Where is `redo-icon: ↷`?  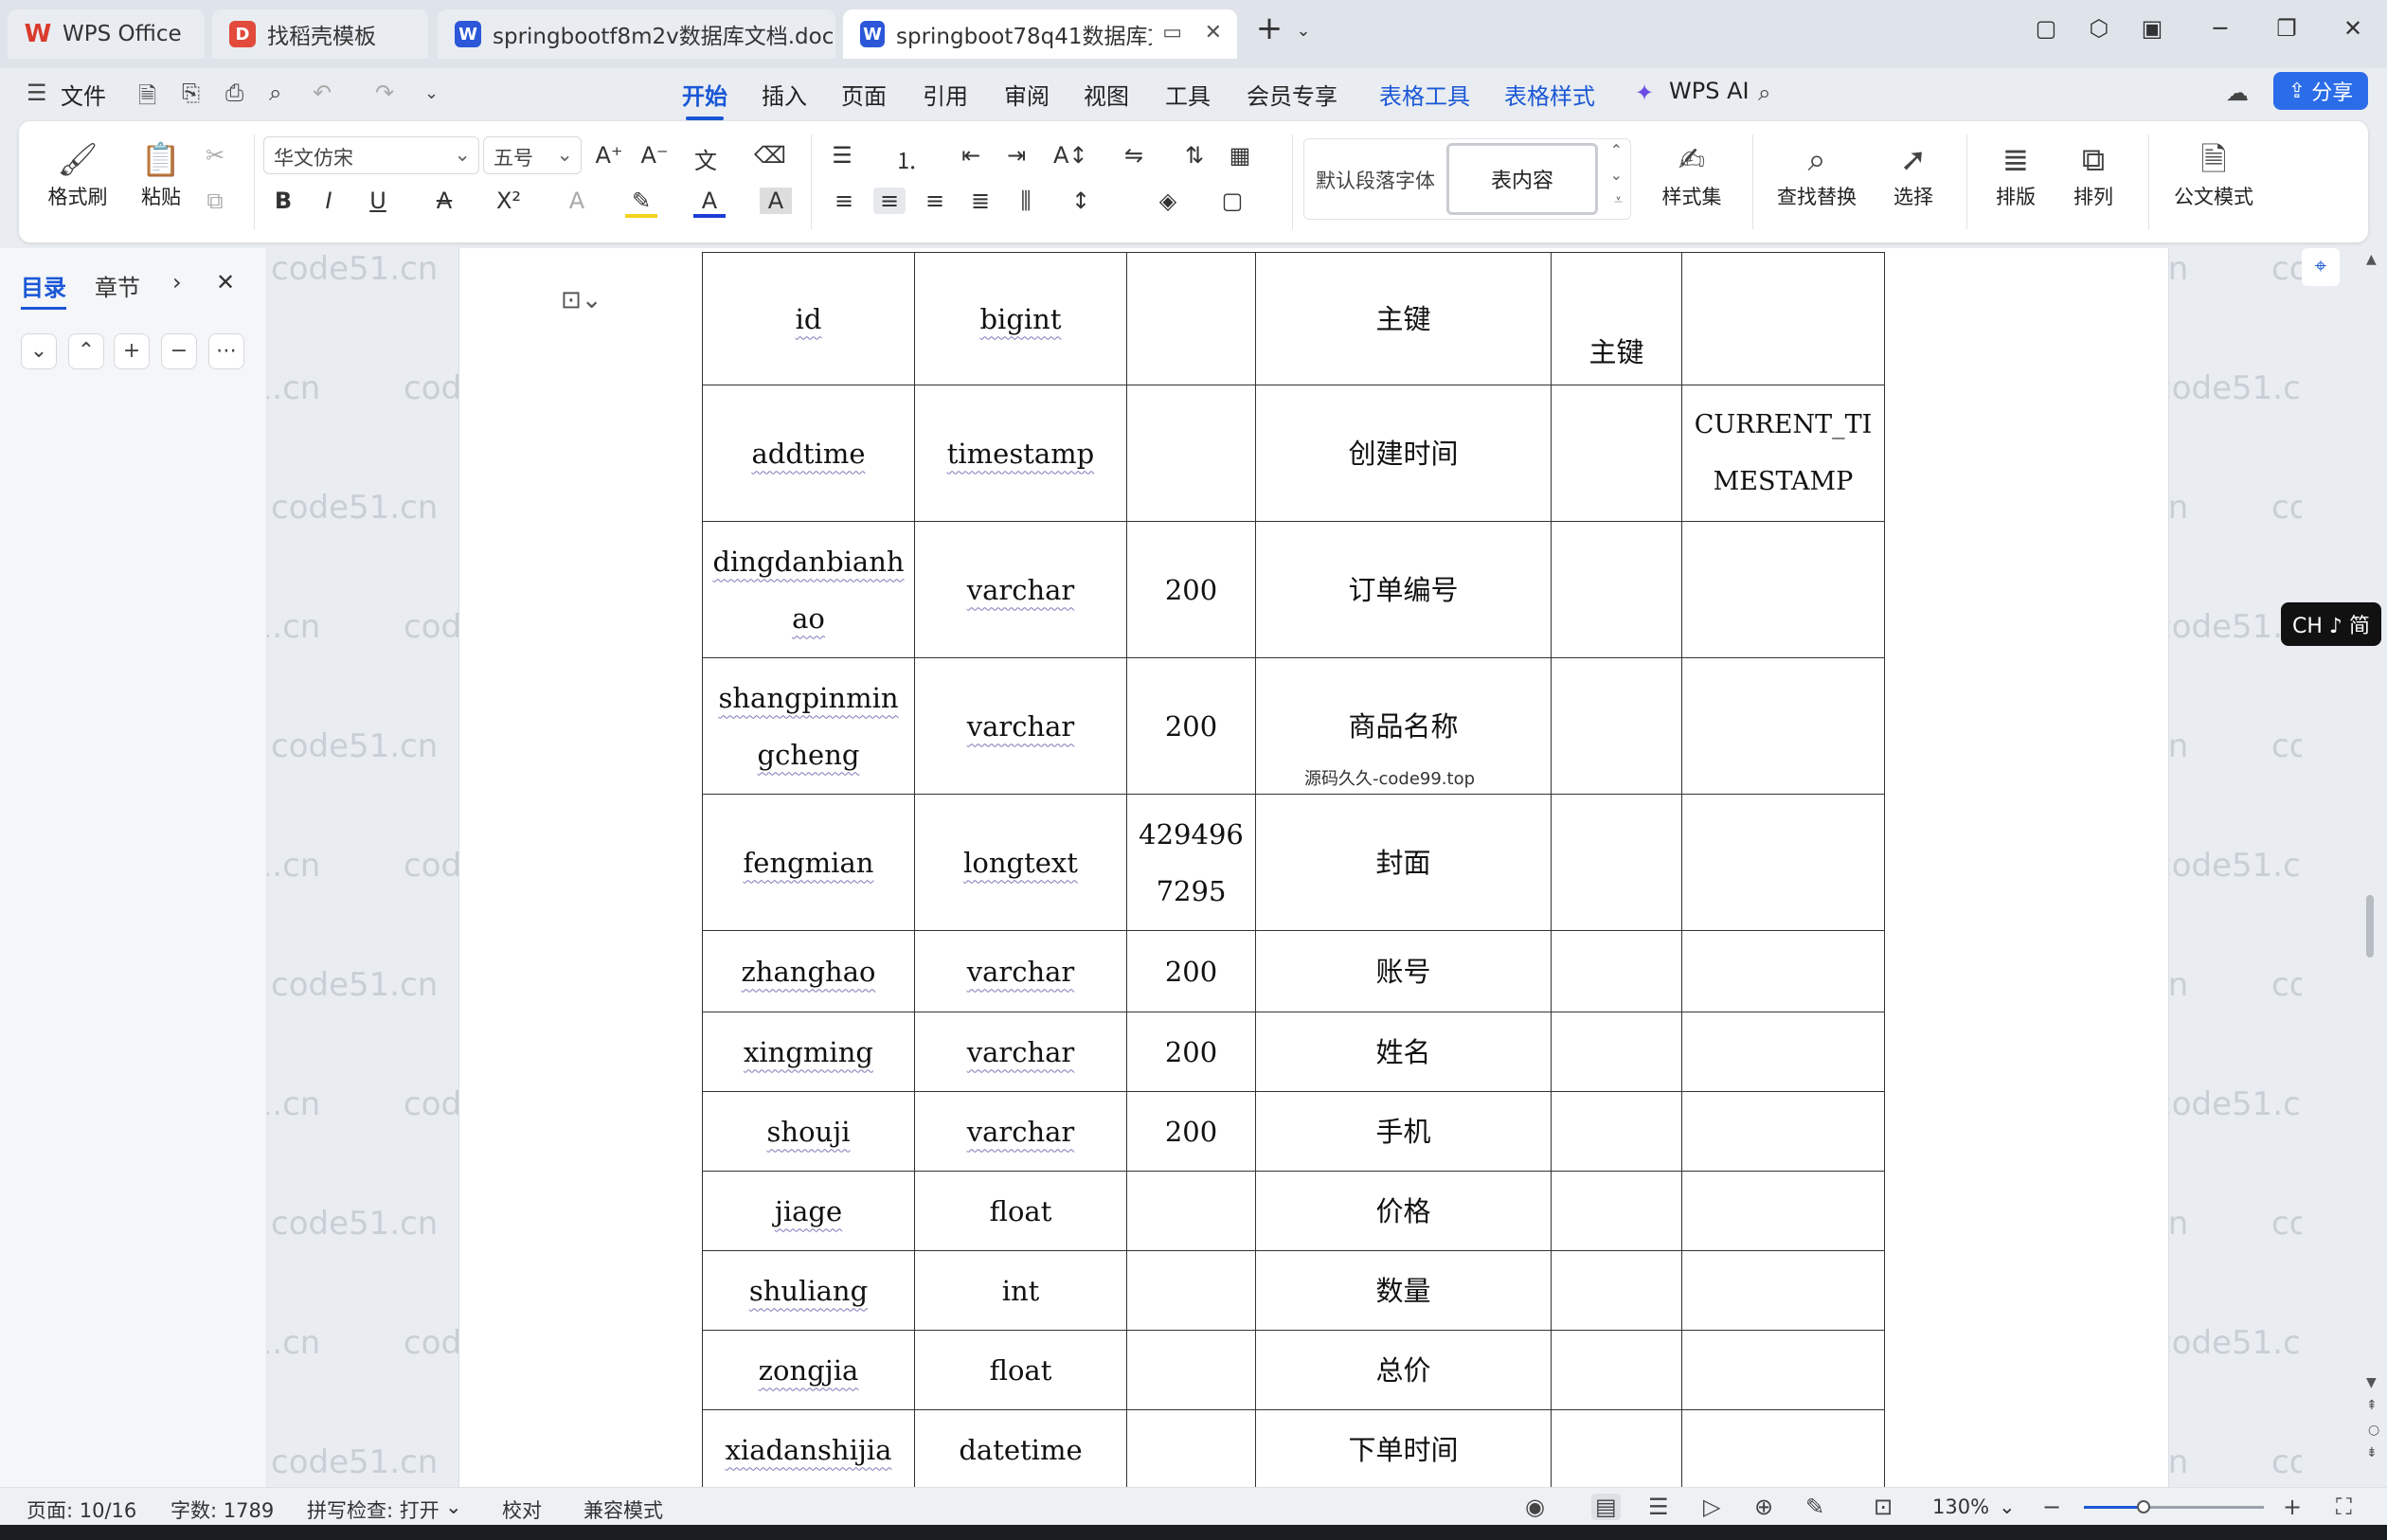
redo-icon: ↷ is located at coordinates (384, 93).